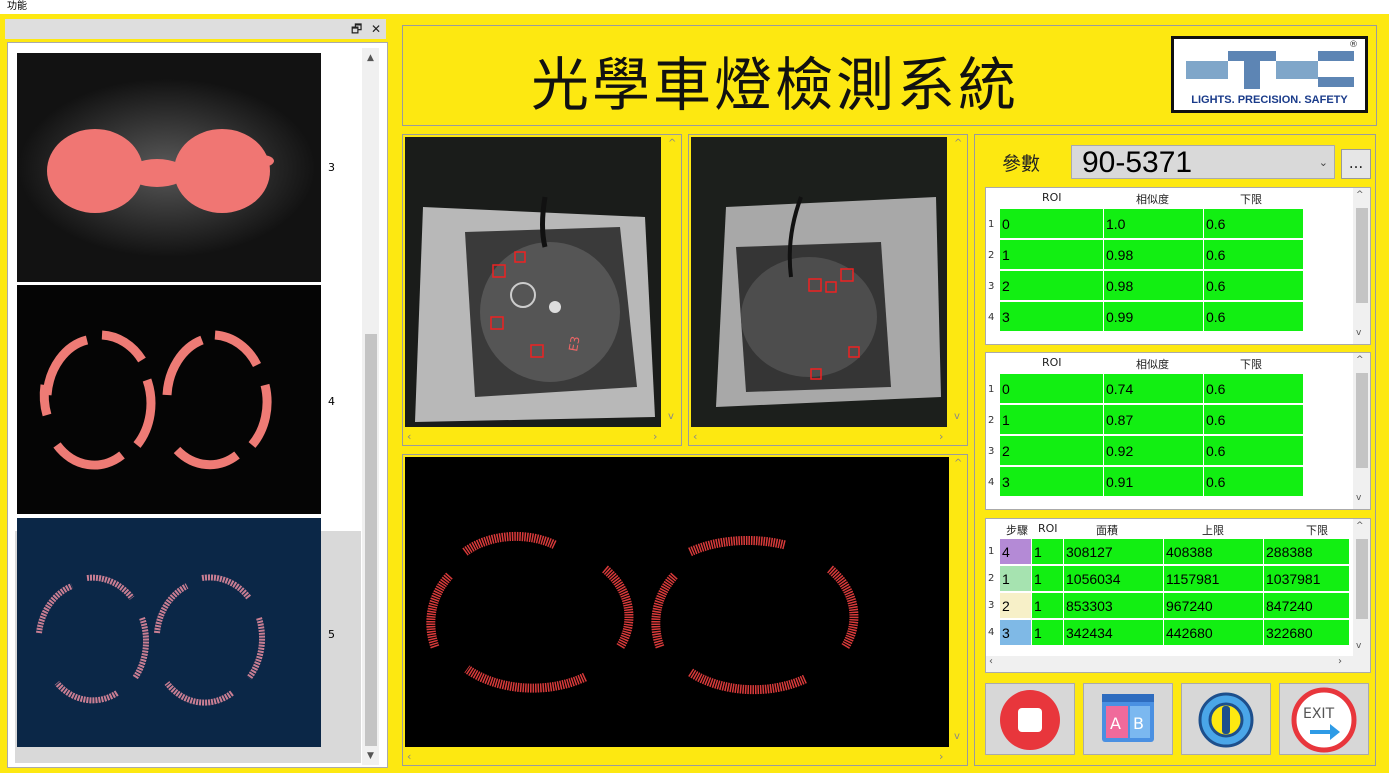 The height and width of the screenshot is (773, 1389). What do you see at coordinates (1319, 714) in the screenshot?
I see `exit-label: EXIT` at bounding box center [1319, 714].